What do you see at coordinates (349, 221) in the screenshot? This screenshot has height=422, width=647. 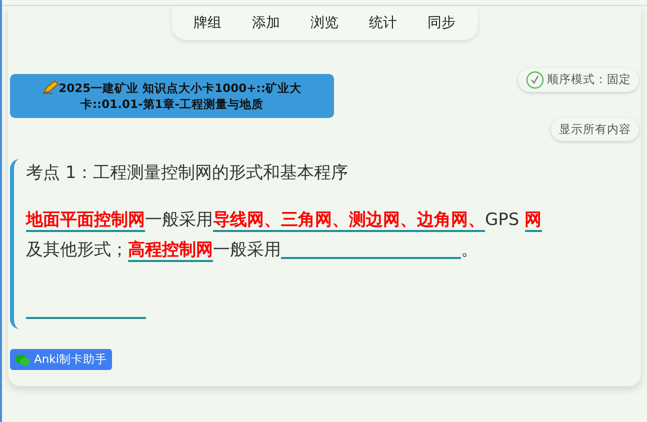 I see `answer-text: 导线网、三角网、测边网、边角网、` at bounding box center [349, 221].